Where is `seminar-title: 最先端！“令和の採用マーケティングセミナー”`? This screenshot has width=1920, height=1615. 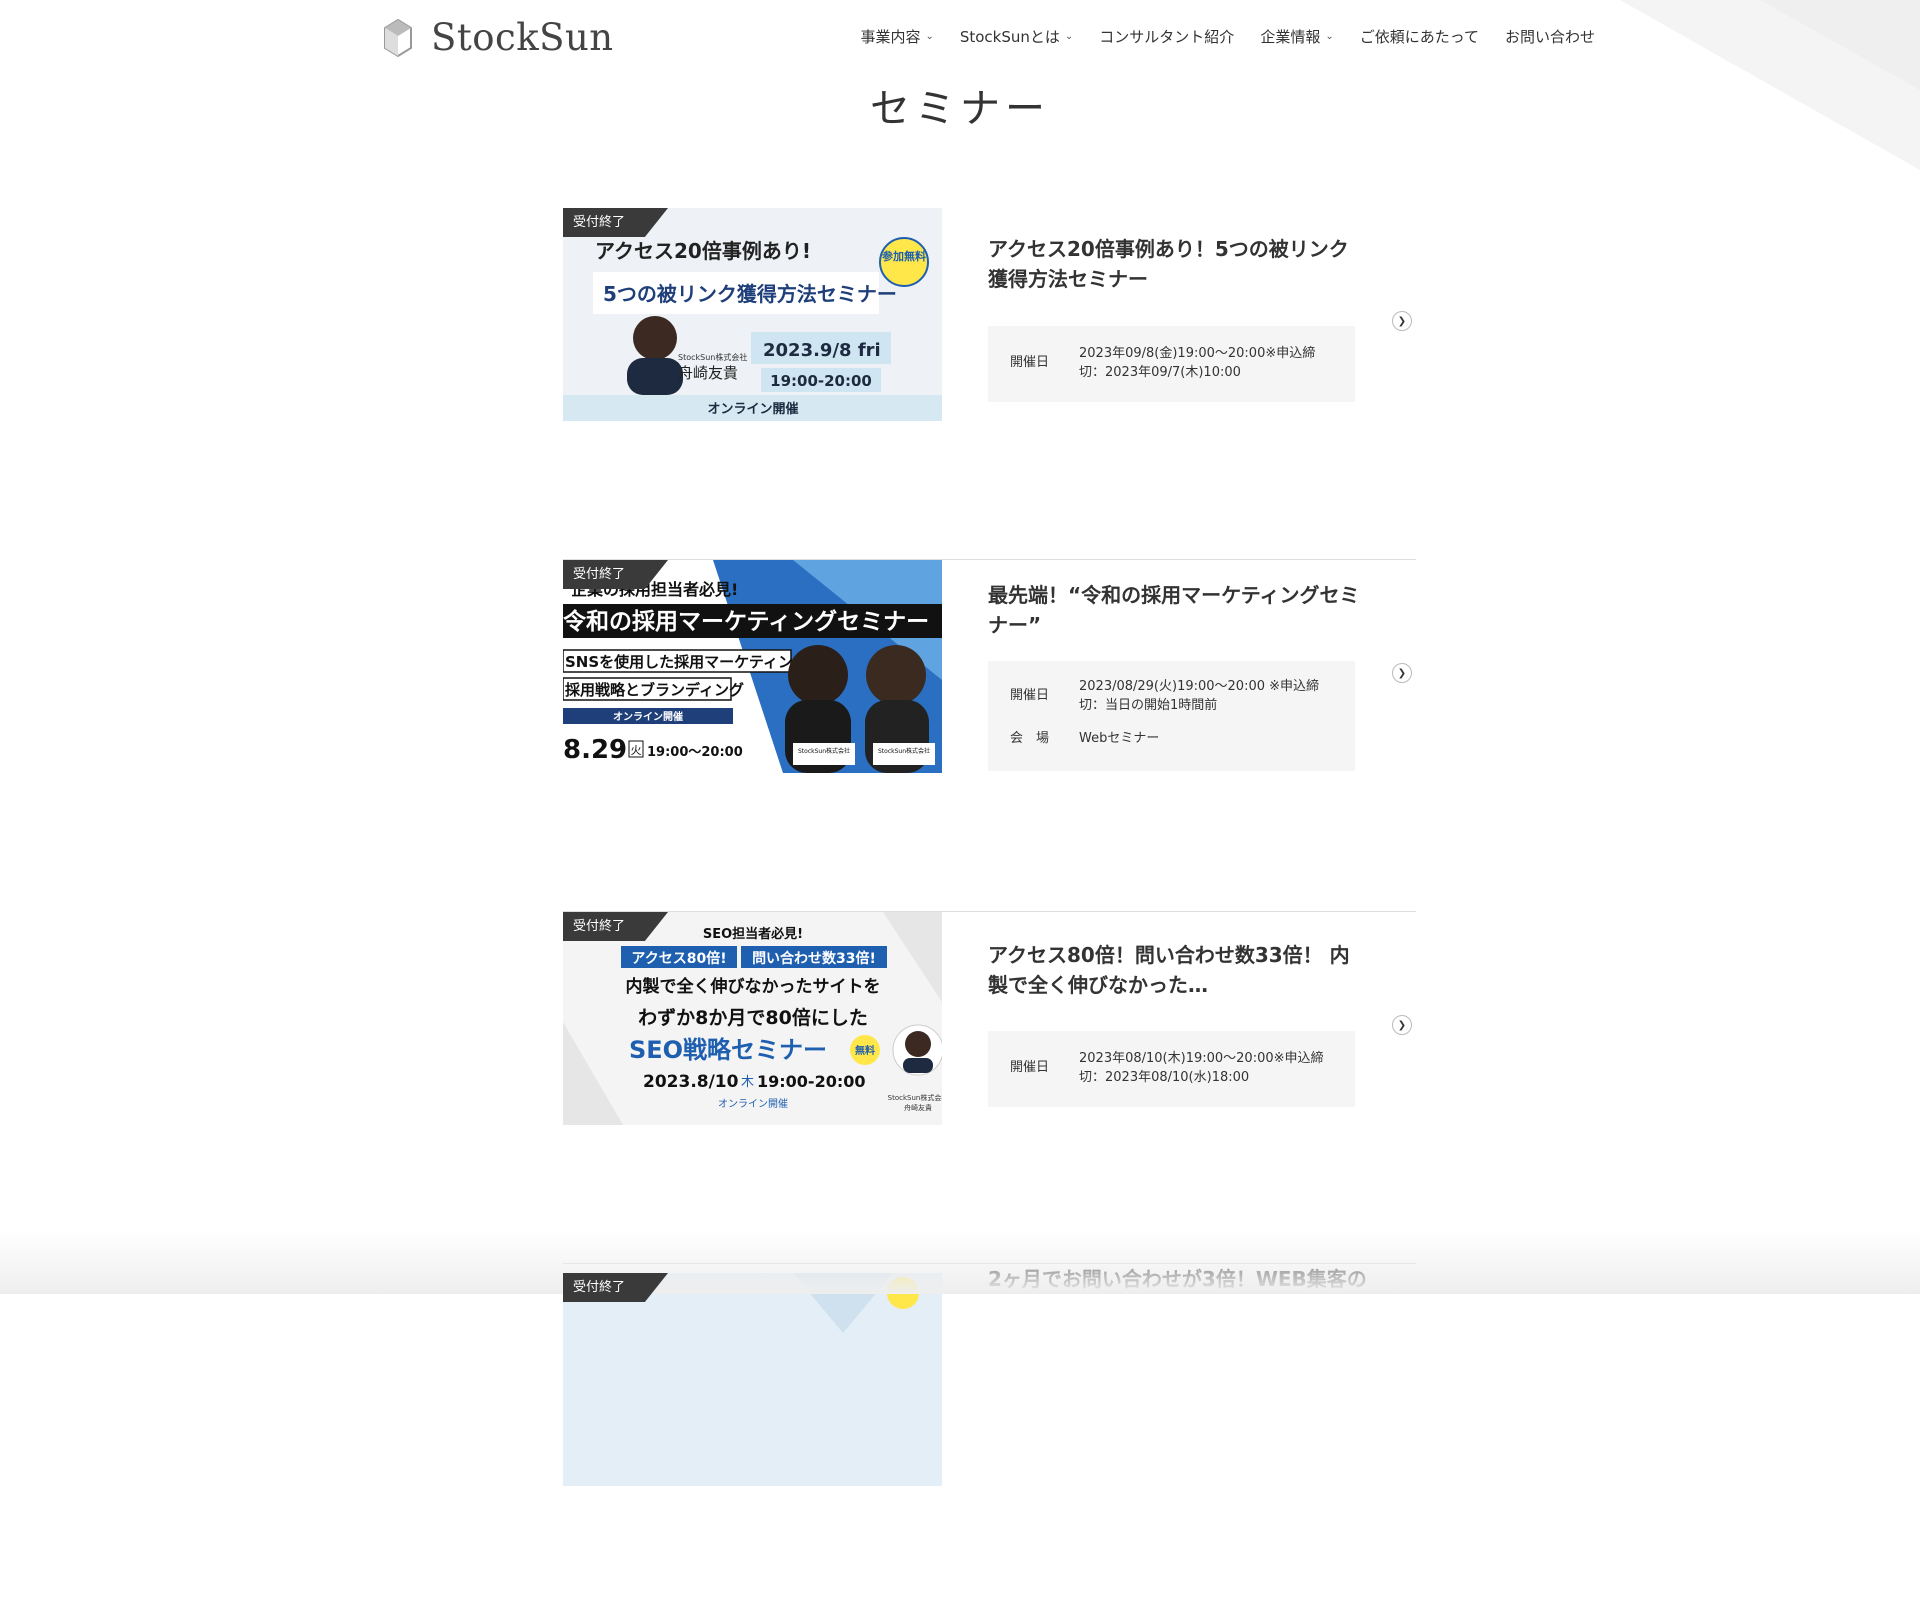 seminar-title: 最先端！“令和の採用マーケティングセミナー” is located at coordinates (1178, 610).